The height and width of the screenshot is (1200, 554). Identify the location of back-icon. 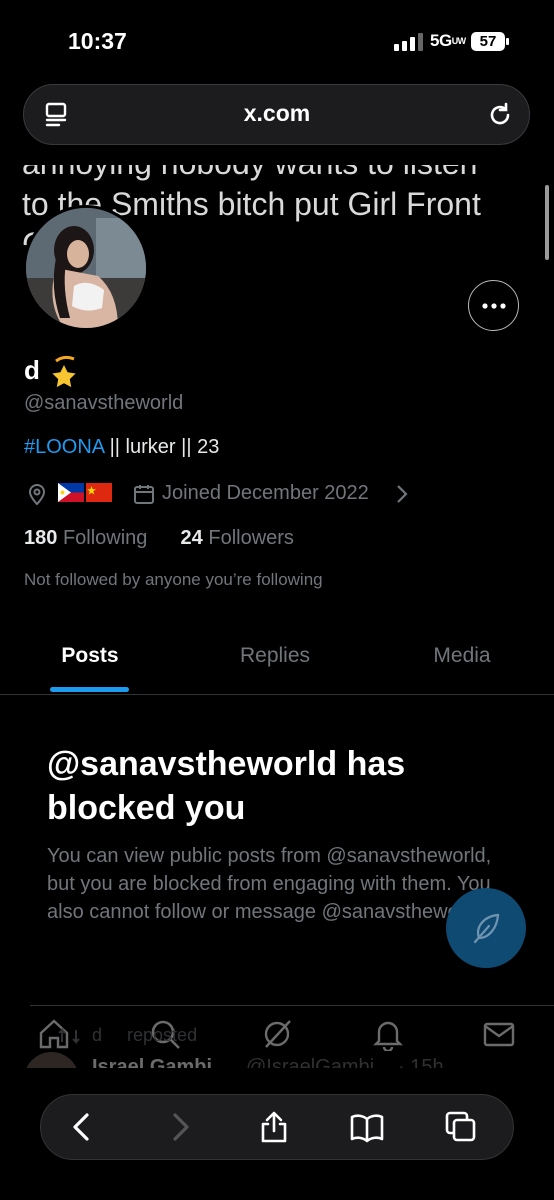
(82, 1127).